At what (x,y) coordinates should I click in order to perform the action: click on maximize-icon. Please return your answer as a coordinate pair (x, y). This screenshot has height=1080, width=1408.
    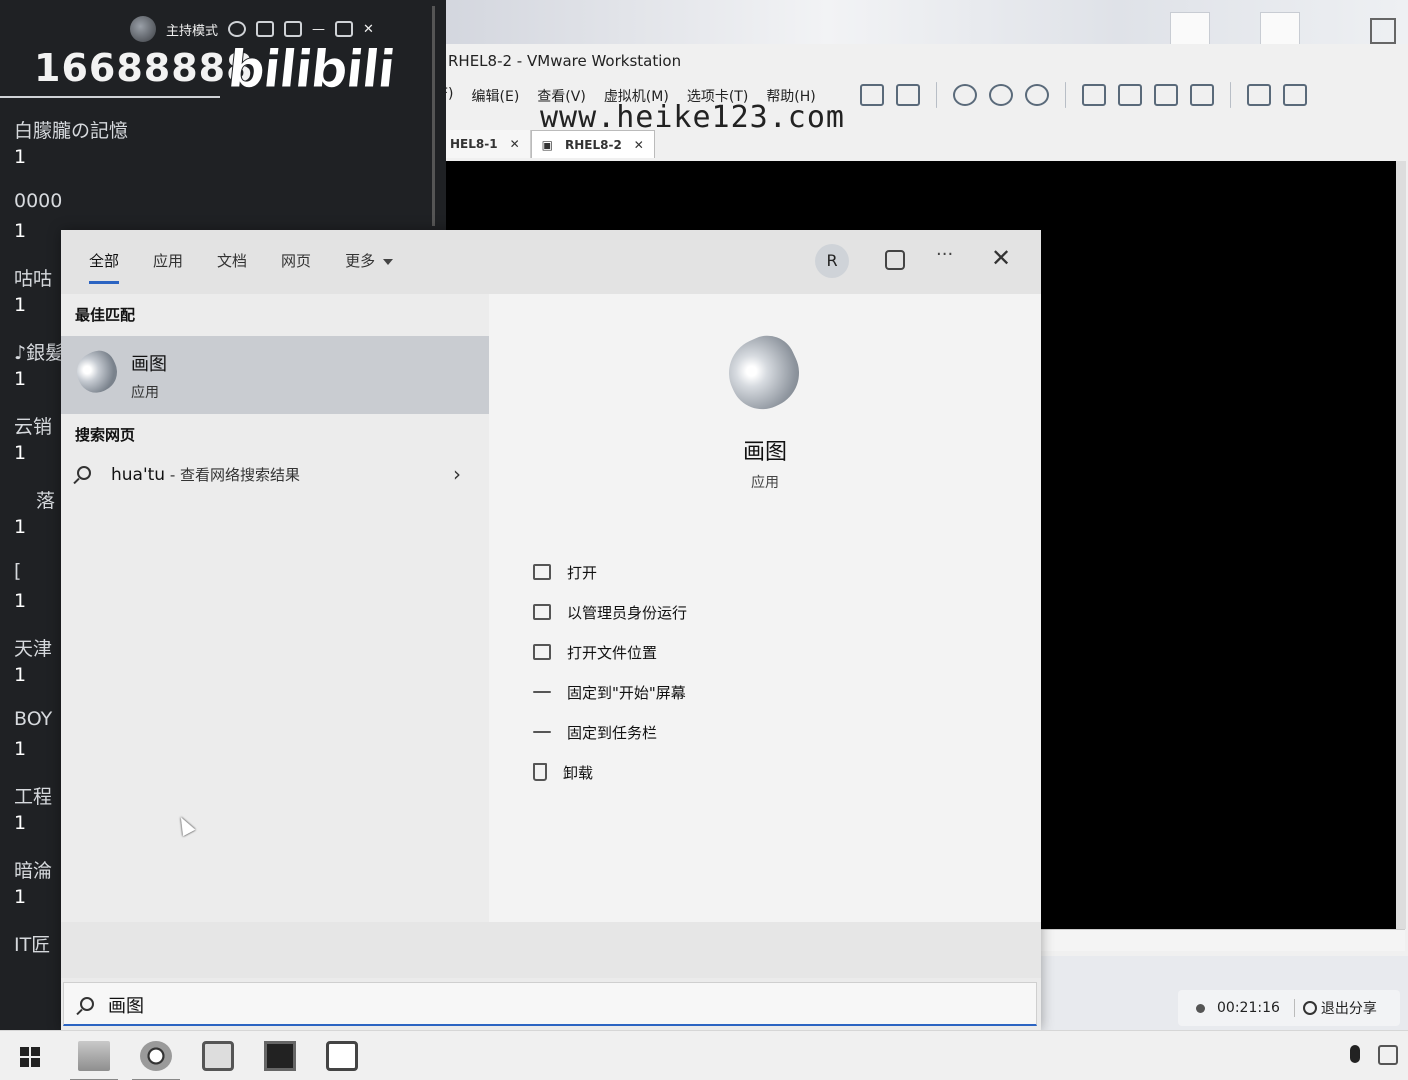
    Looking at the image, I should click on (344, 29).